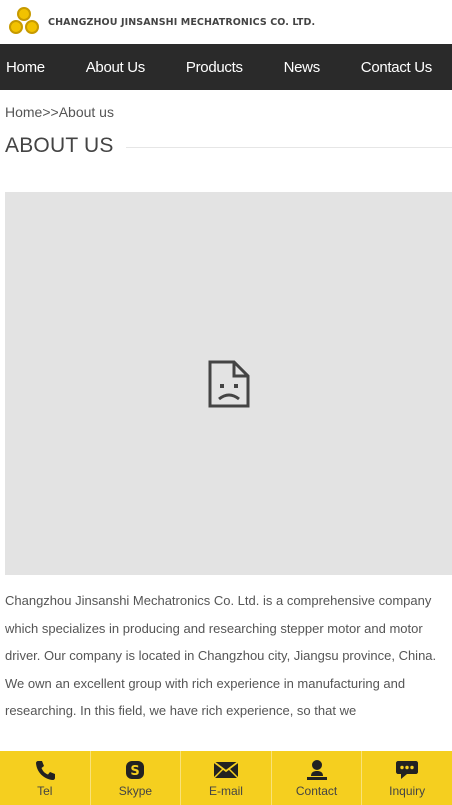 This screenshot has height=805, width=452. I want to click on nav-home: Home, so click(25, 67).